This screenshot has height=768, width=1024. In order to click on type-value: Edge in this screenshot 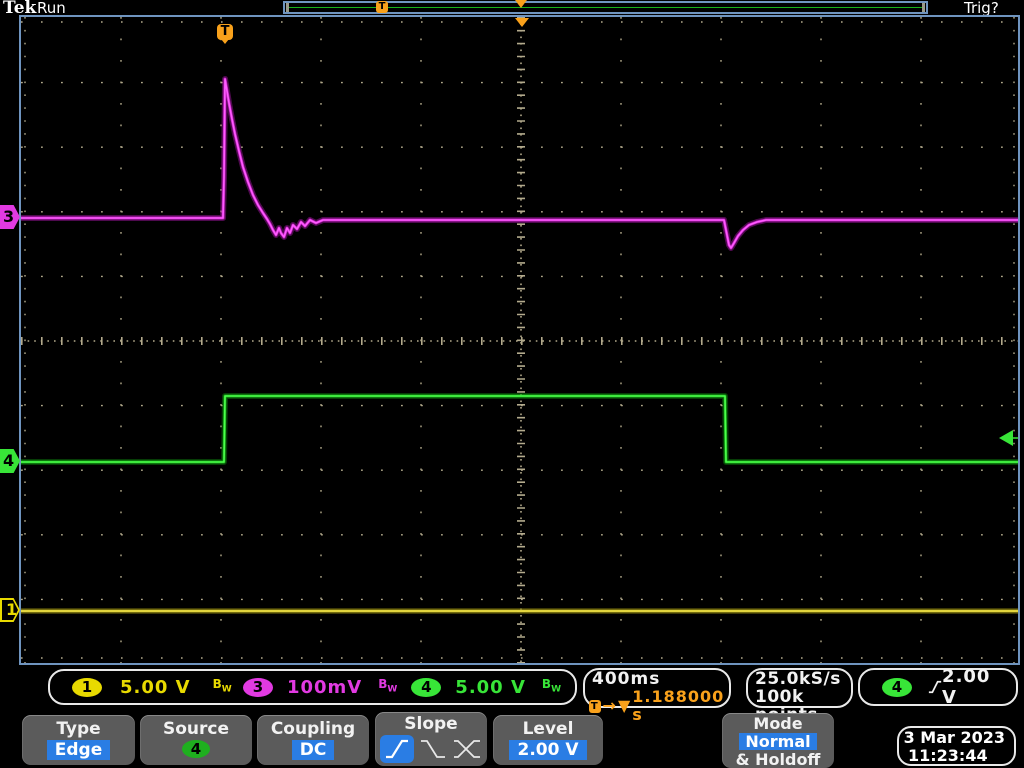, I will do `click(78, 750)`.